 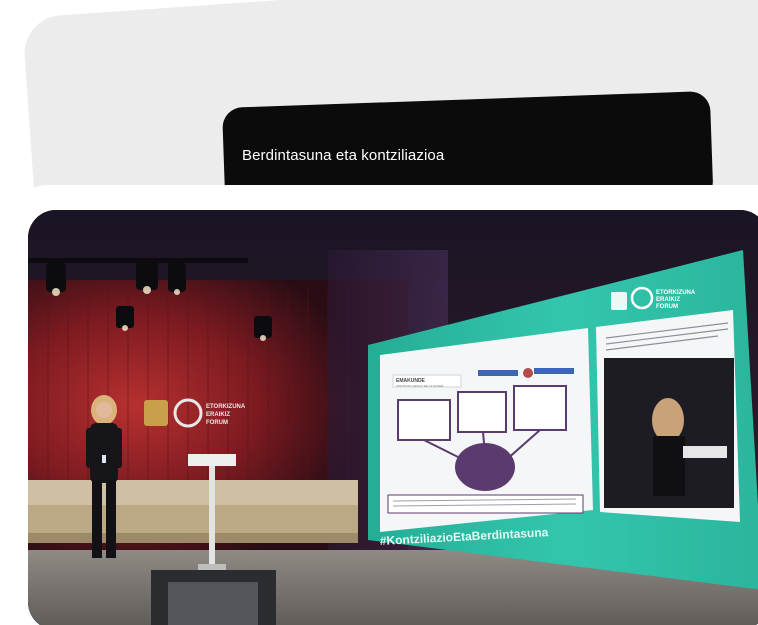 I want to click on slide-panel: EMAKUNDE INSTITUTO VASCO DE LA MUJER, so click(x=486, y=430).